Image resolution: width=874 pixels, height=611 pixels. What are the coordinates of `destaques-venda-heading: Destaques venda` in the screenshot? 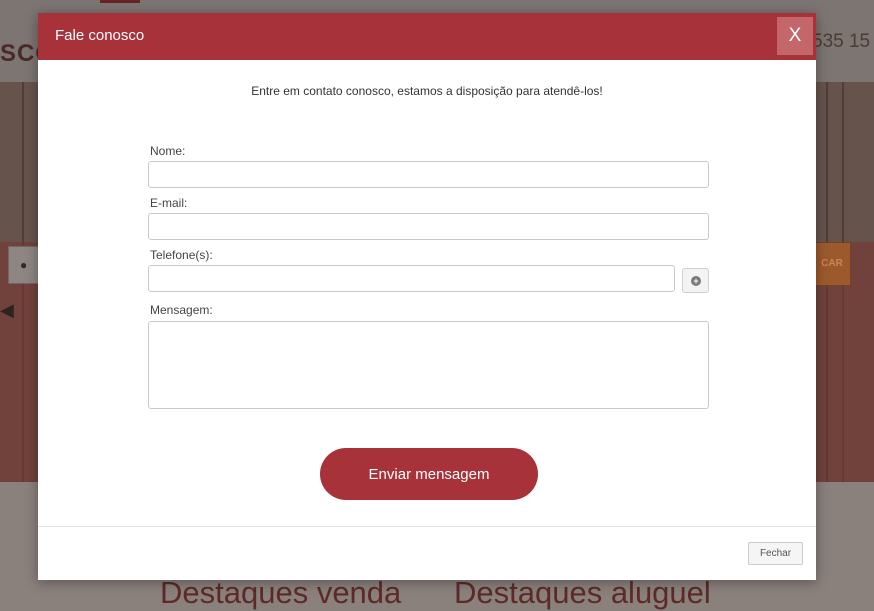 It's located at (281, 592).